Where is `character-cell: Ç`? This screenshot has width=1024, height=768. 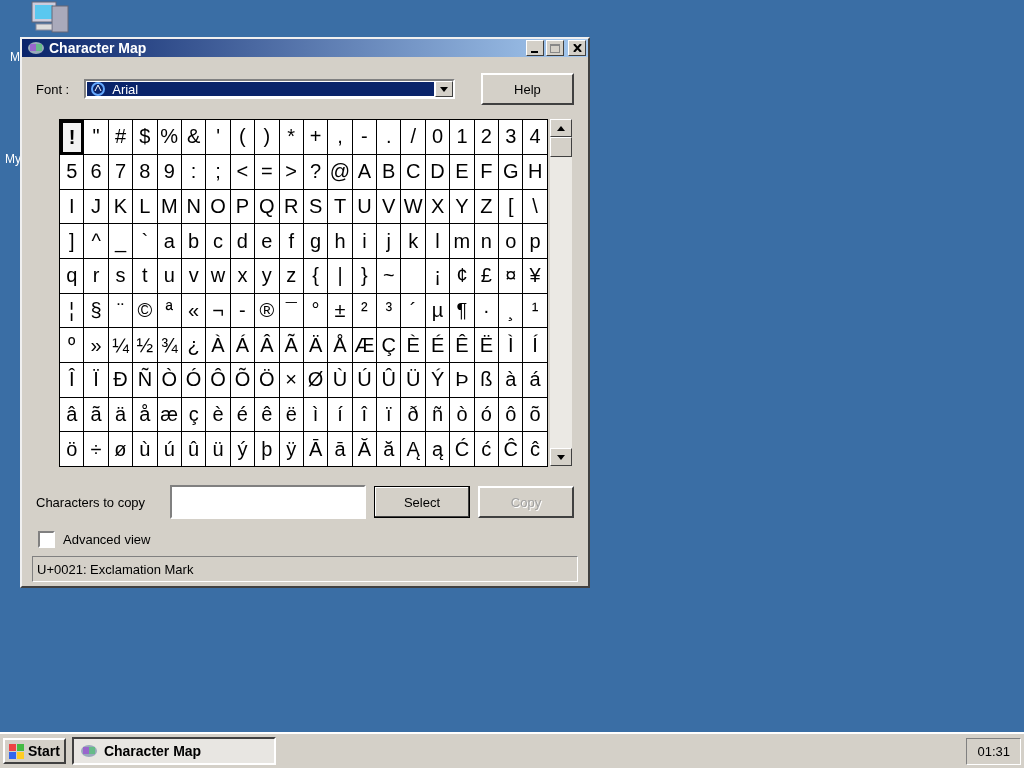
character-cell: Ç is located at coordinates (389, 345).